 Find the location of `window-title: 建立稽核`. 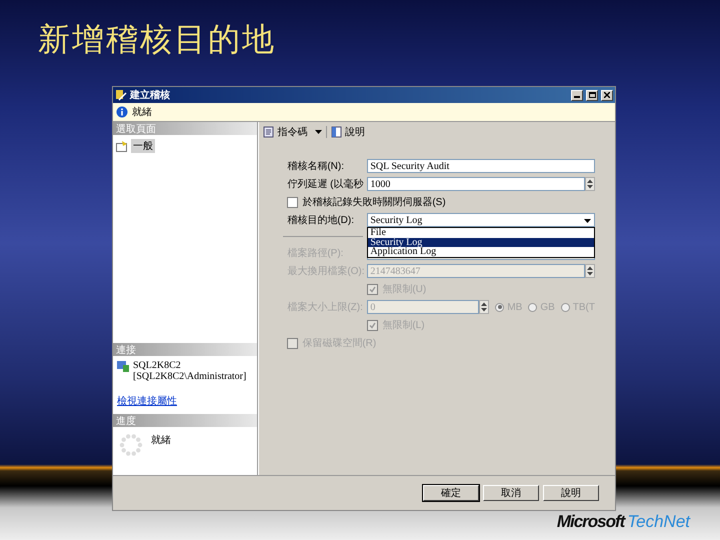

window-title: 建立稽核 is located at coordinates (150, 95).